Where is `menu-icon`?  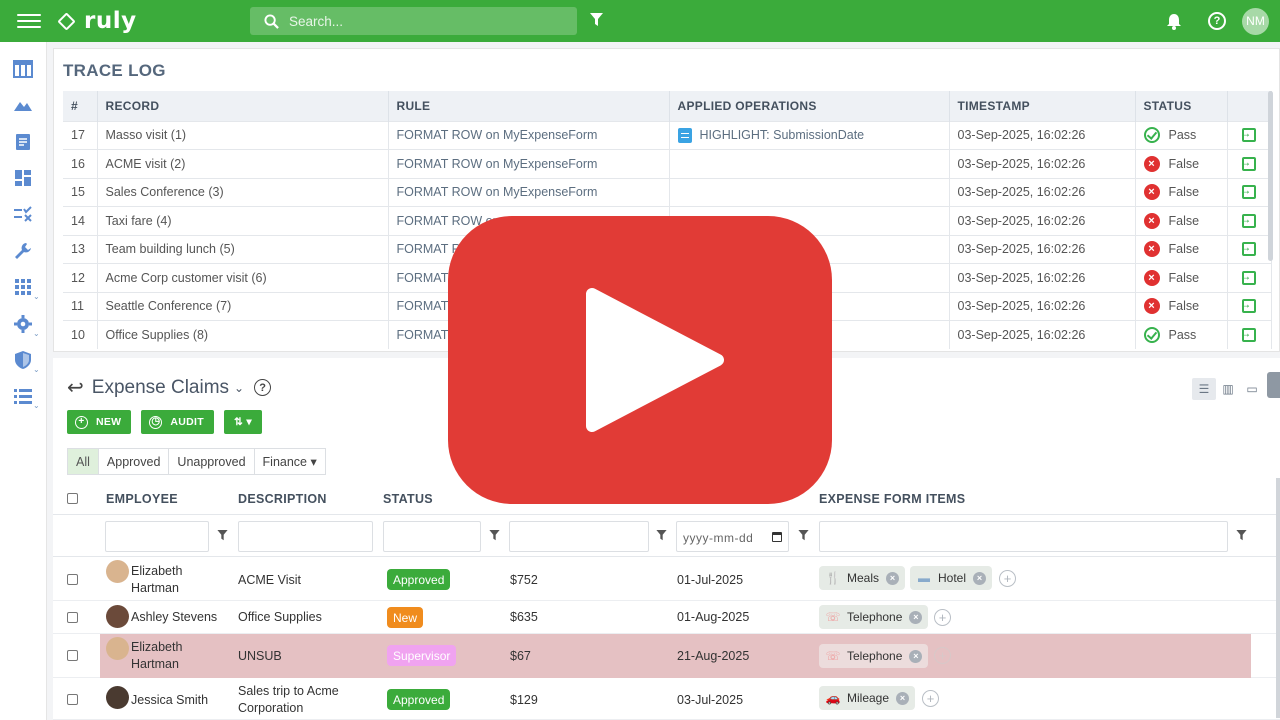 menu-icon is located at coordinates (29, 21).